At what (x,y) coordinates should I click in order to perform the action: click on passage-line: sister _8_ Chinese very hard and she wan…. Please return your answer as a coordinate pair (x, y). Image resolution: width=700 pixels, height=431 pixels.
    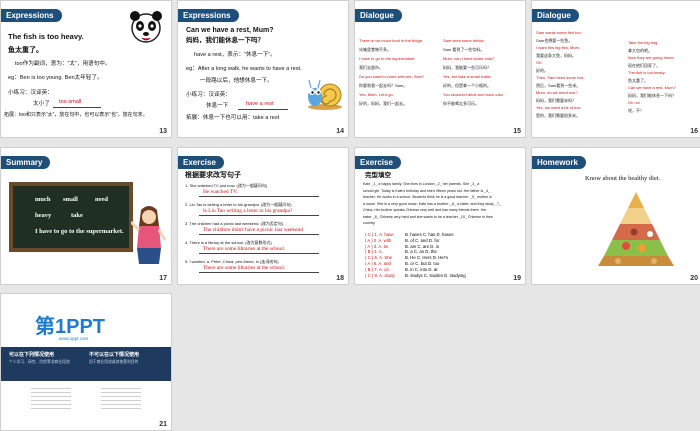
    Looking at the image, I should click on (428, 216).